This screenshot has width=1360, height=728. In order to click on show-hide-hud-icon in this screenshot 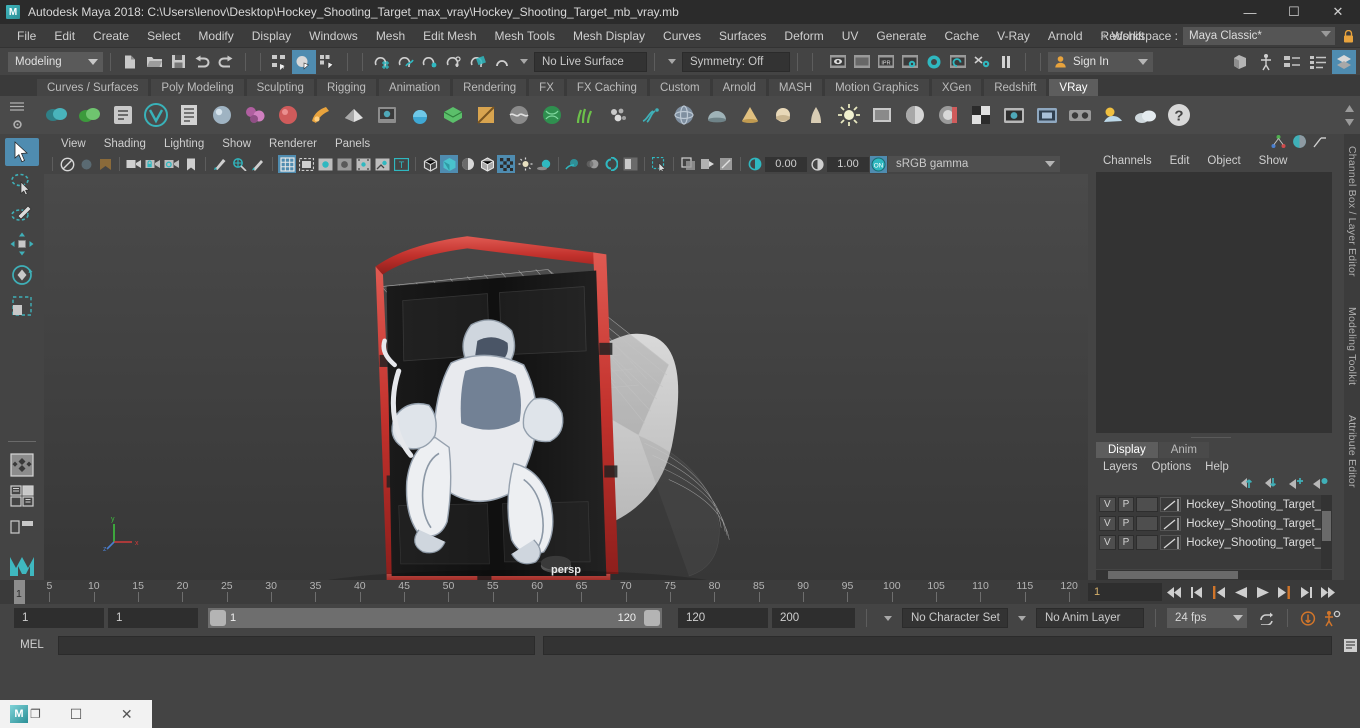, I will do `click(1266, 62)`.